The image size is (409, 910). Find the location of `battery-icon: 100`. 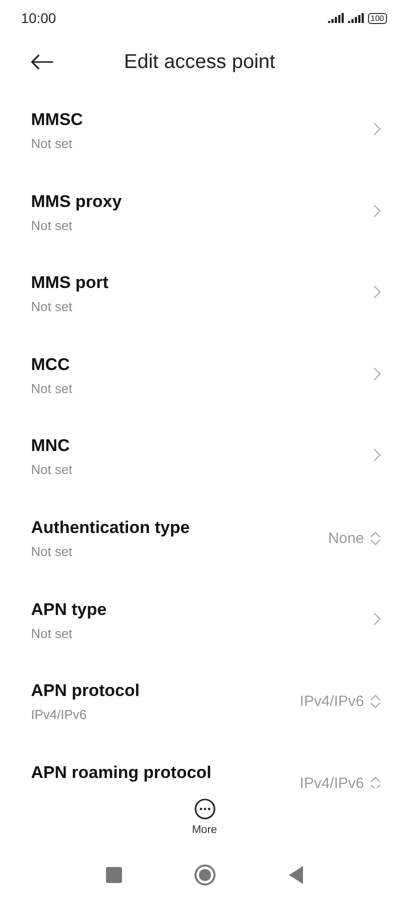

battery-icon: 100 is located at coordinates (377, 18).